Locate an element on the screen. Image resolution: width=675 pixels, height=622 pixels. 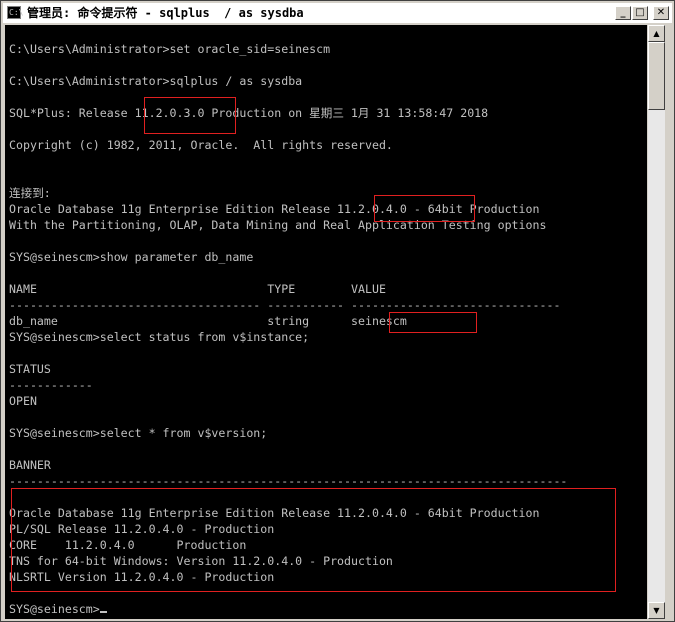
scroll-down-arrow-icon: ▼ is located at coordinates (656, 610).